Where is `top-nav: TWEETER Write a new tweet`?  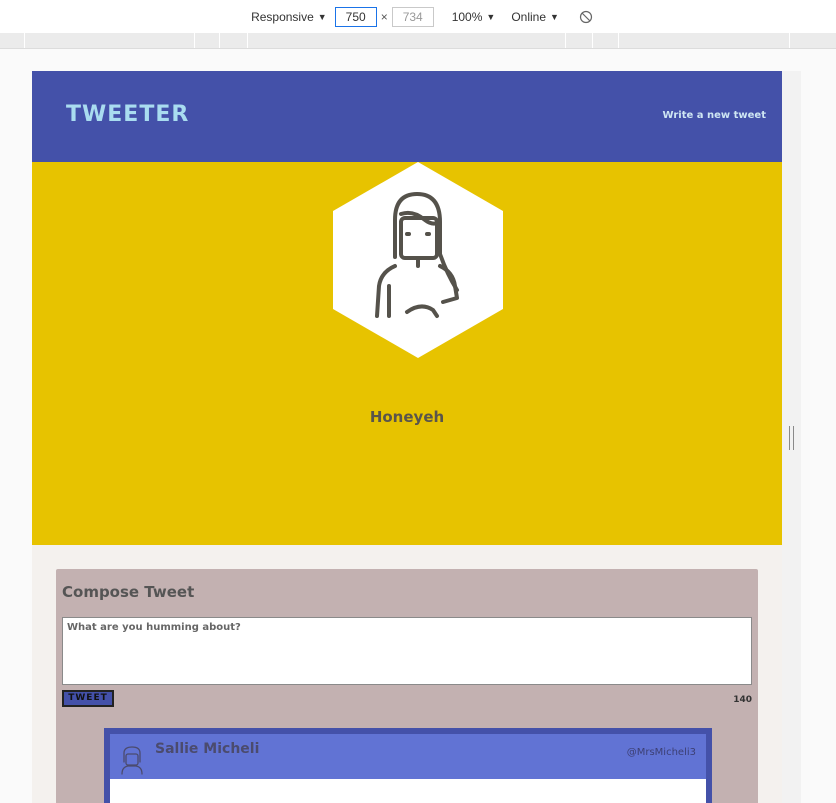
top-nav: TWEETER Write a new tweet is located at coordinates (407, 116).